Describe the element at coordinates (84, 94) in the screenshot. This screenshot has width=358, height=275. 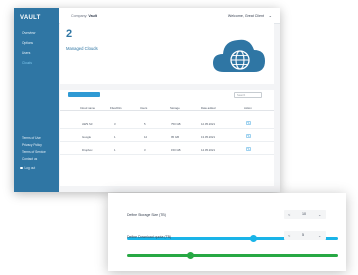
I see `add-cloud-button` at that location.